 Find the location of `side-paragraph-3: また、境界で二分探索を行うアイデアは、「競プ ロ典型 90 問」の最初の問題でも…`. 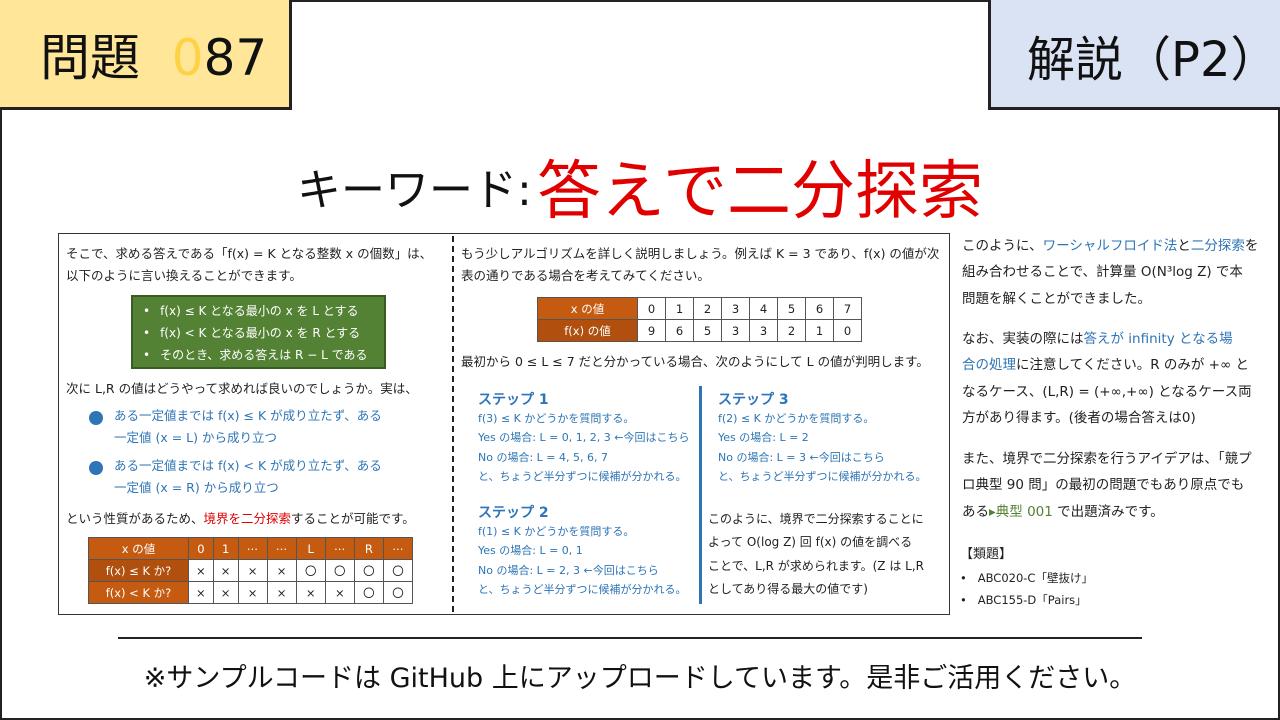

side-paragraph-3: また、境界で二分探索を行うアイデアは、「競プ ロ典型 90 問」の最初の問題でも… is located at coordinates (1107, 485).